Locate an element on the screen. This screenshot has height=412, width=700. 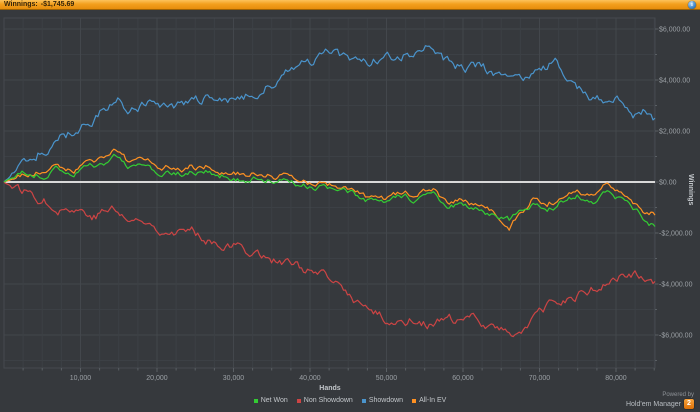
x-axis-title: Hands is located at coordinates (330, 388).